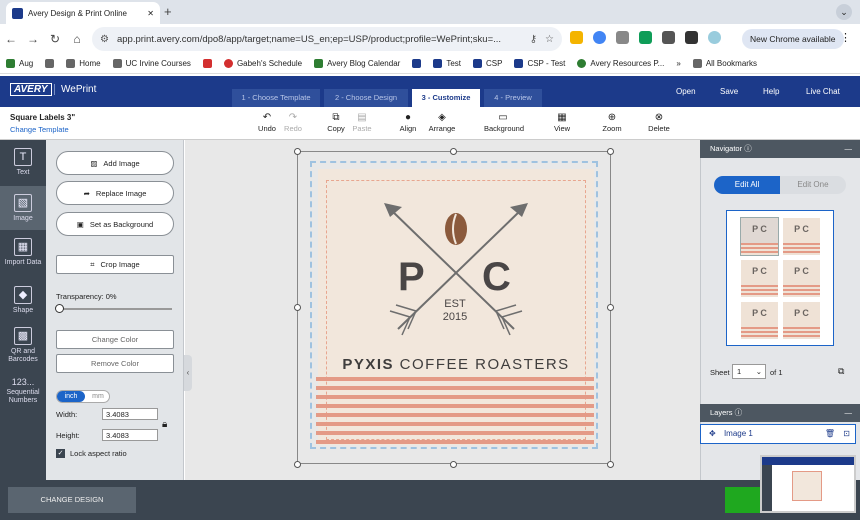 The height and width of the screenshot is (520, 860). Describe the element at coordinates (357, 63) in the screenshot. I see `bookmark-item: Avery Blog Calendar` at that location.